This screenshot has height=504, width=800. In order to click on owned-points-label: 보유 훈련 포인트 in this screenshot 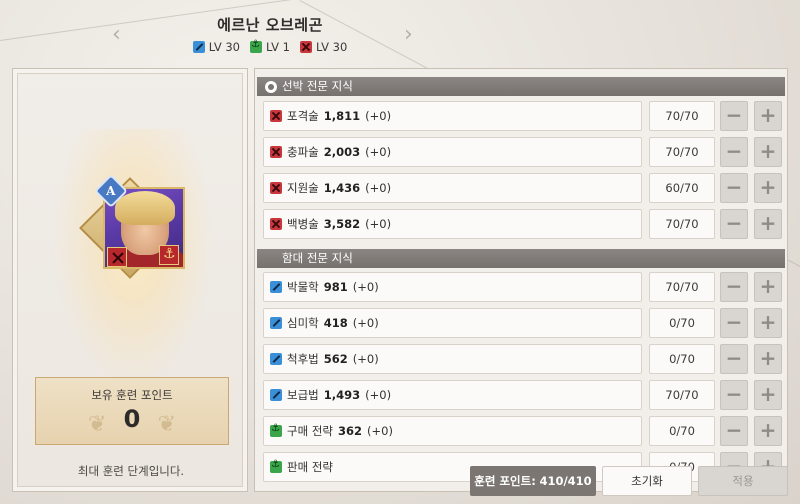, I will do `click(132, 395)`.